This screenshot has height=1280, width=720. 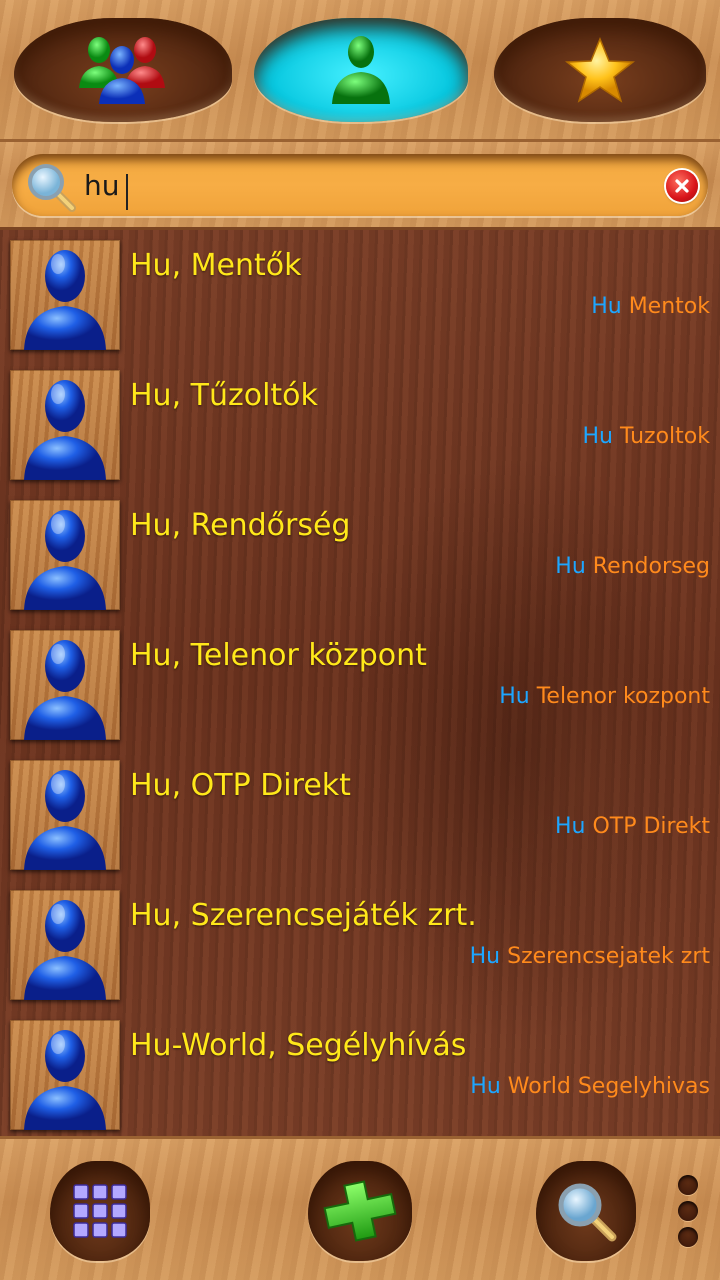 I want to click on search-bar, so click(x=360, y=186).